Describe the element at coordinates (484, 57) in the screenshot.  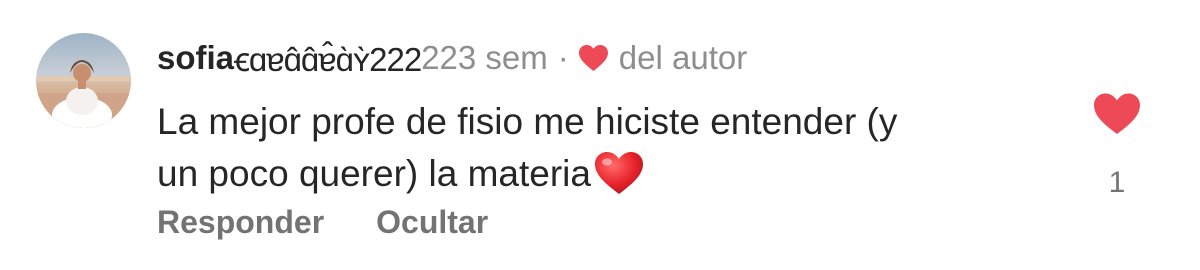
I see `timestamp: 223 sem` at that location.